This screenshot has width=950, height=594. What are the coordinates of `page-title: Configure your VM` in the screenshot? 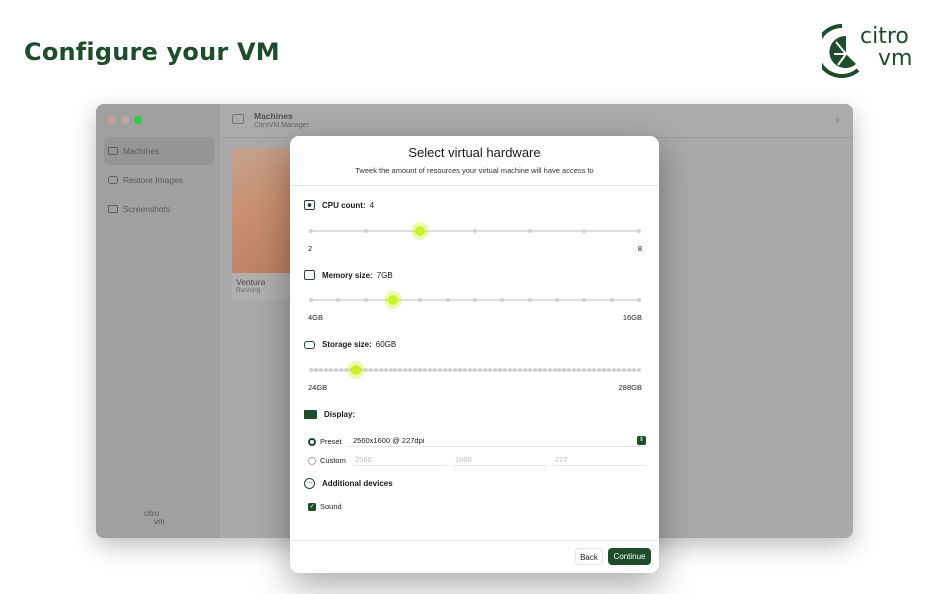 It's located at (152, 52).